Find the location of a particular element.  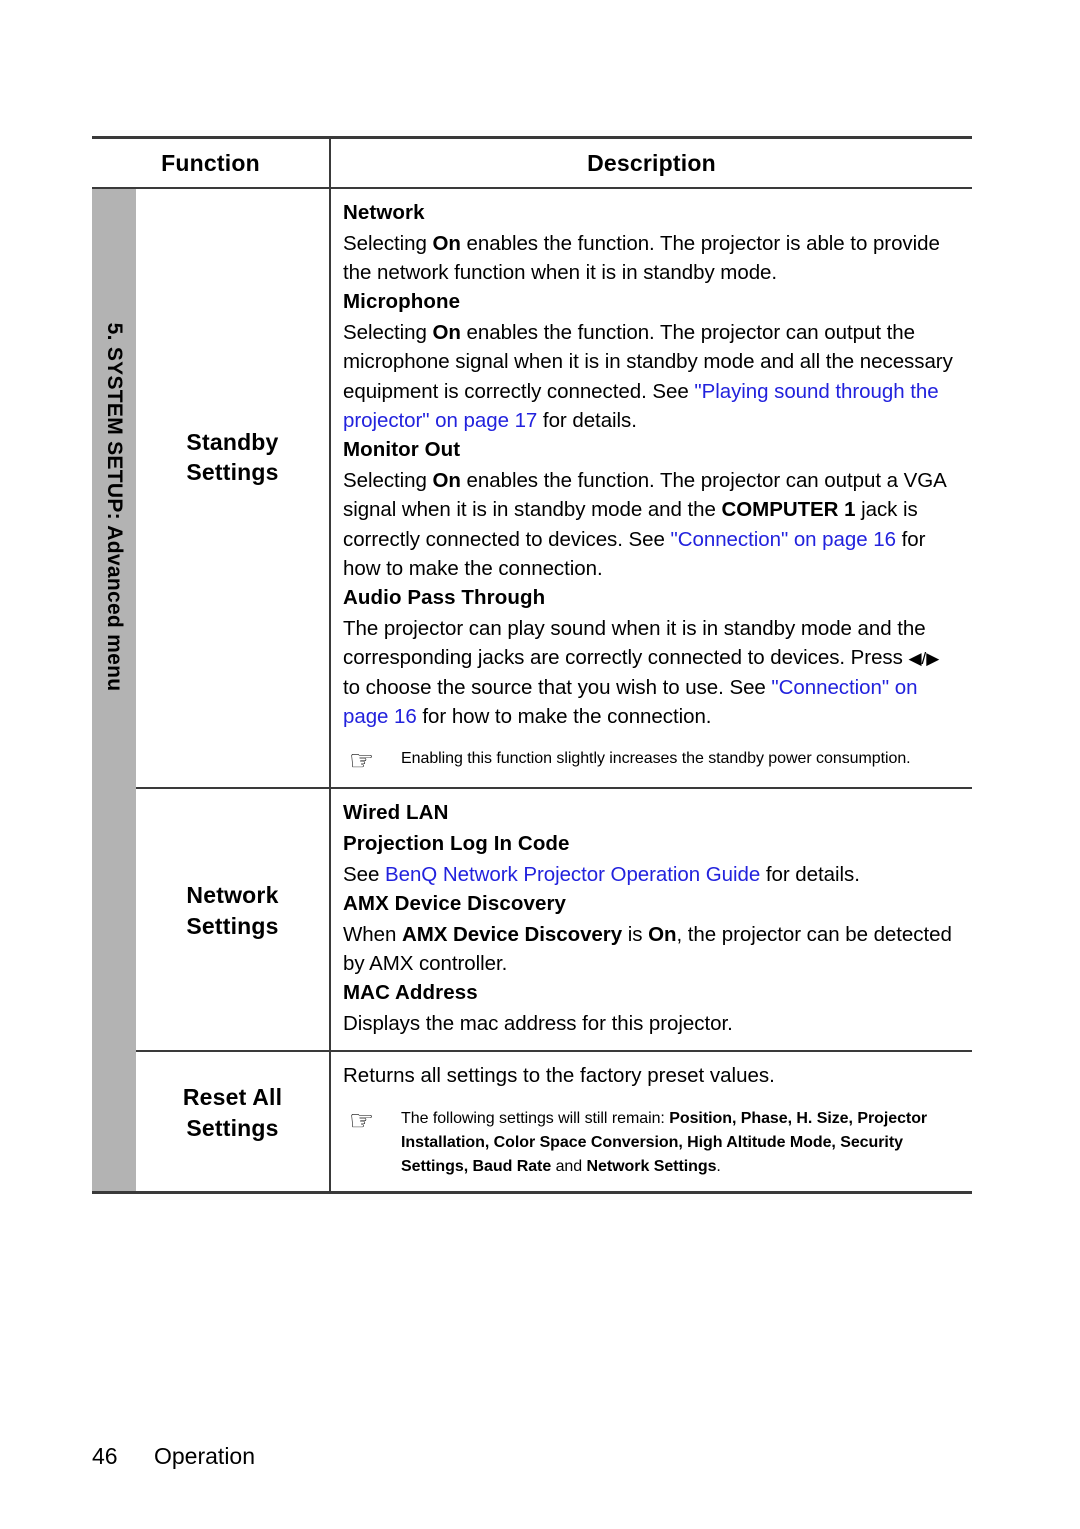

desc-subtitle: Projection Log In Code is located at coordinates (456, 843).